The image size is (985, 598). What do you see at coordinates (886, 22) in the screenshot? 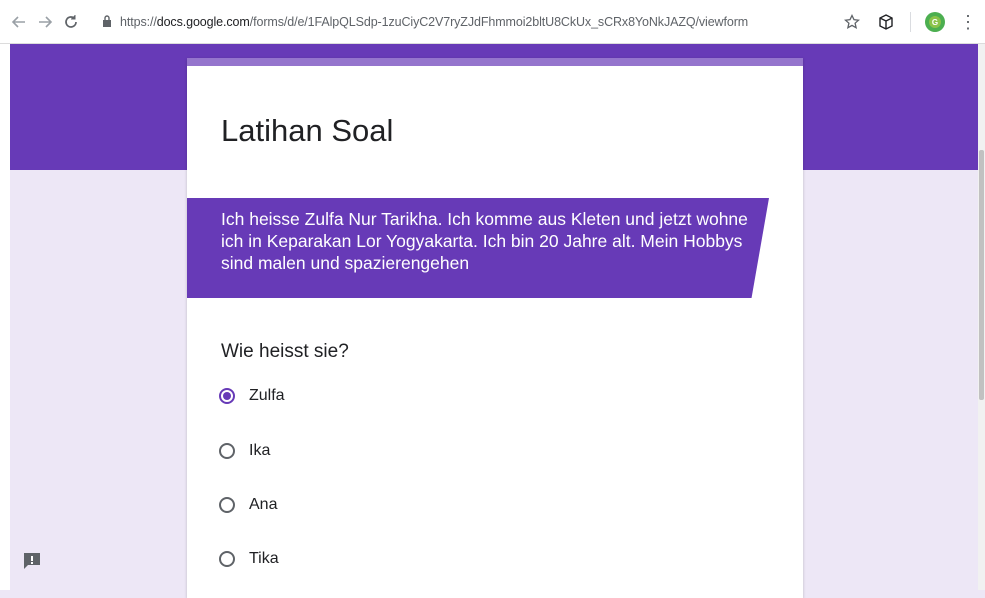
I see `extension-cube-icon` at bounding box center [886, 22].